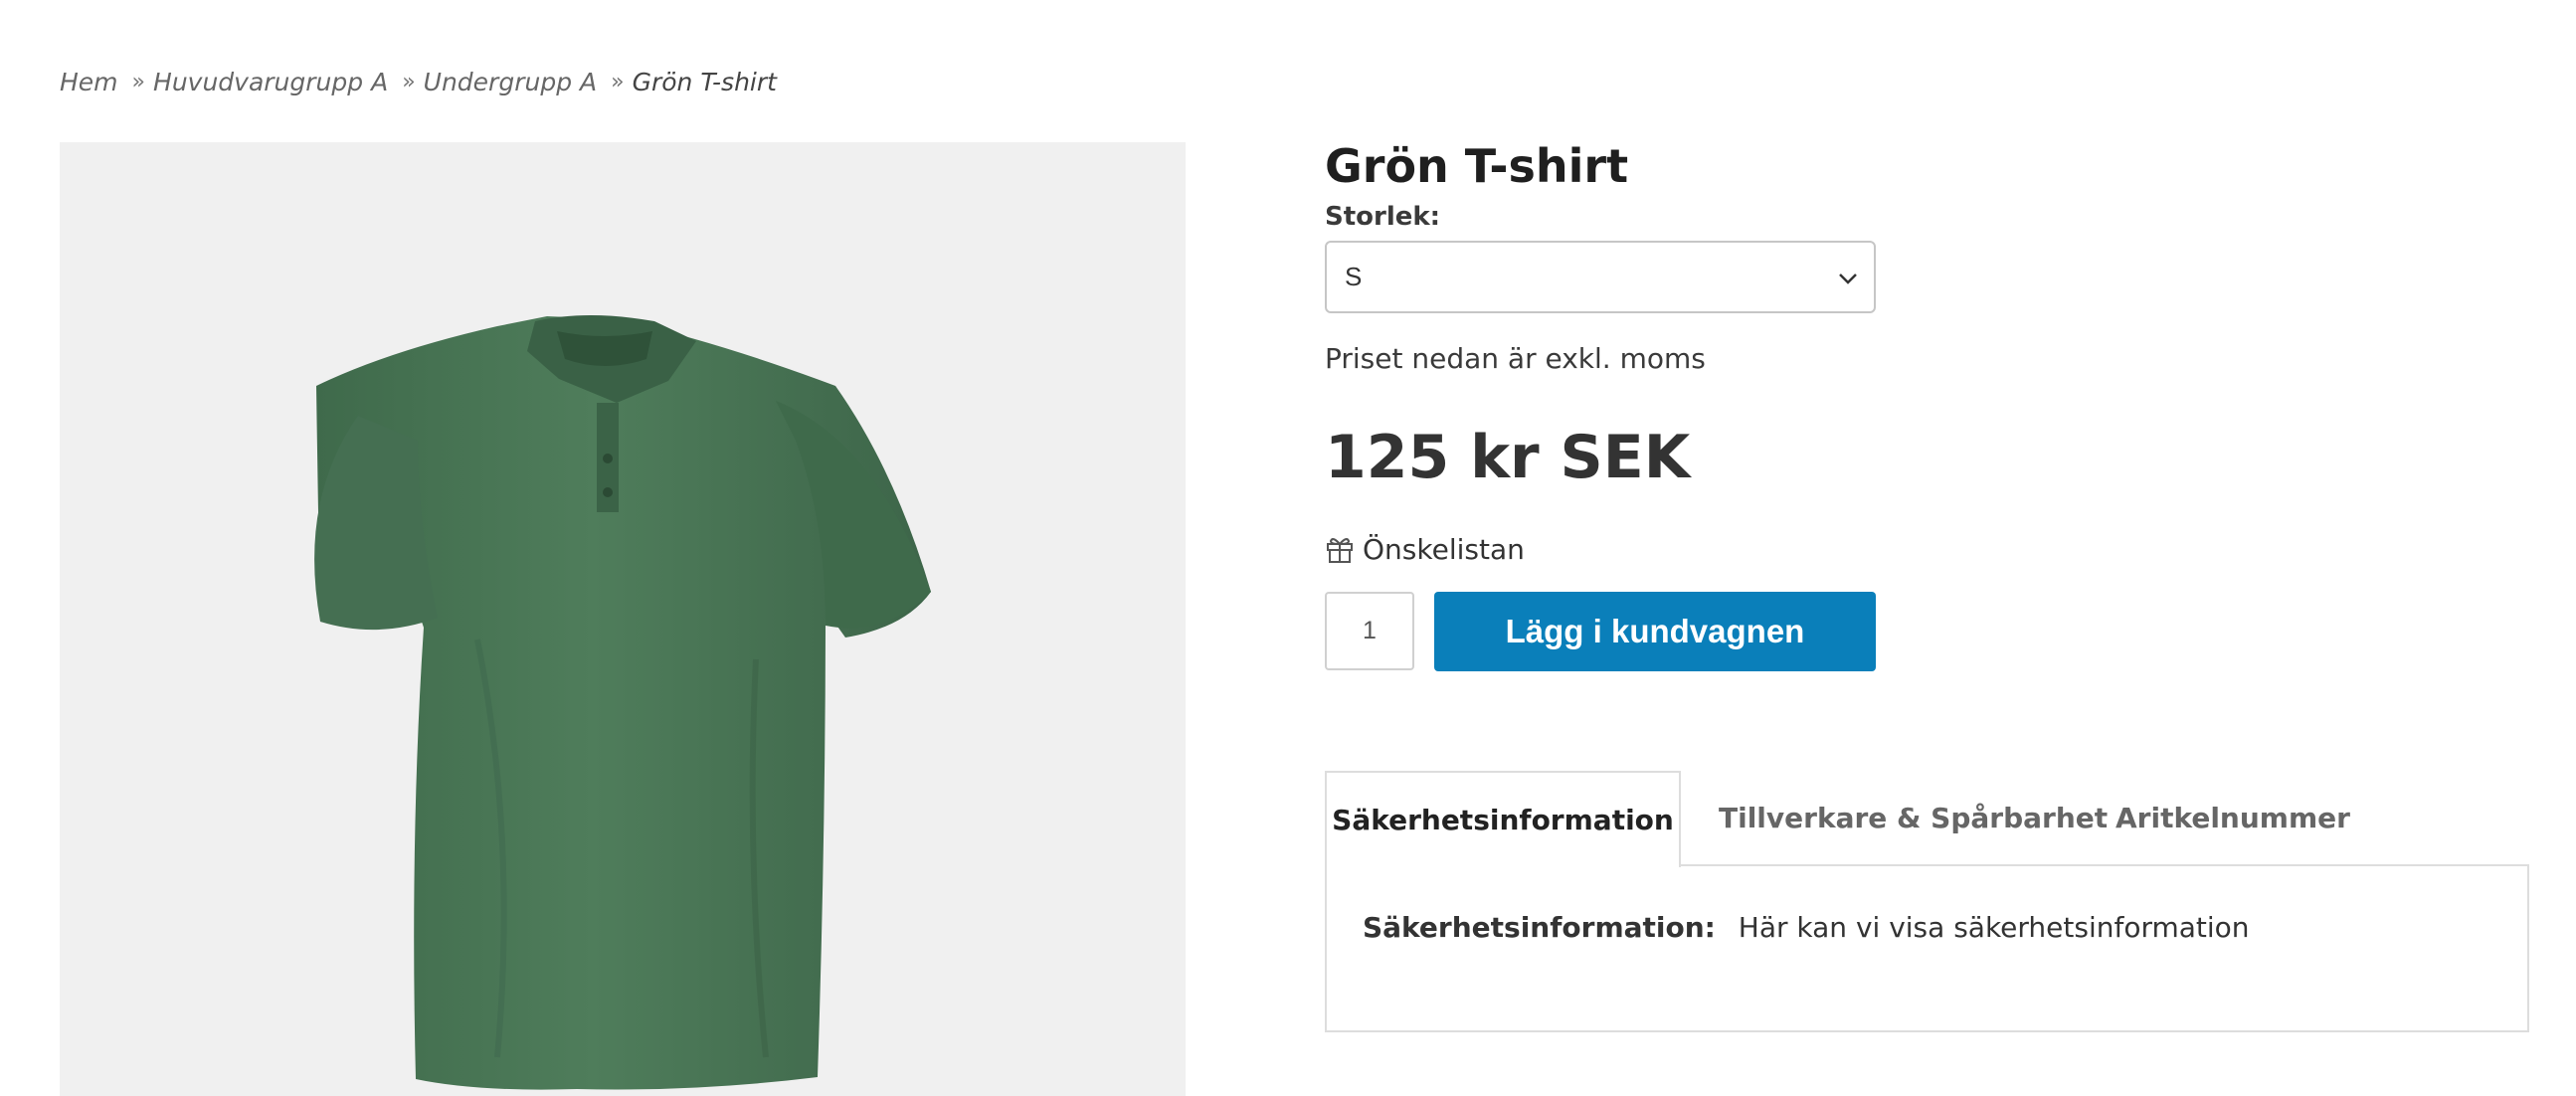 The width and height of the screenshot is (2576, 1096). What do you see at coordinates (270, 82) in the screenshot?
I see `breadcrumb-main-category-link: Huvudvarugrupp A` at bounding box center [270, 82].